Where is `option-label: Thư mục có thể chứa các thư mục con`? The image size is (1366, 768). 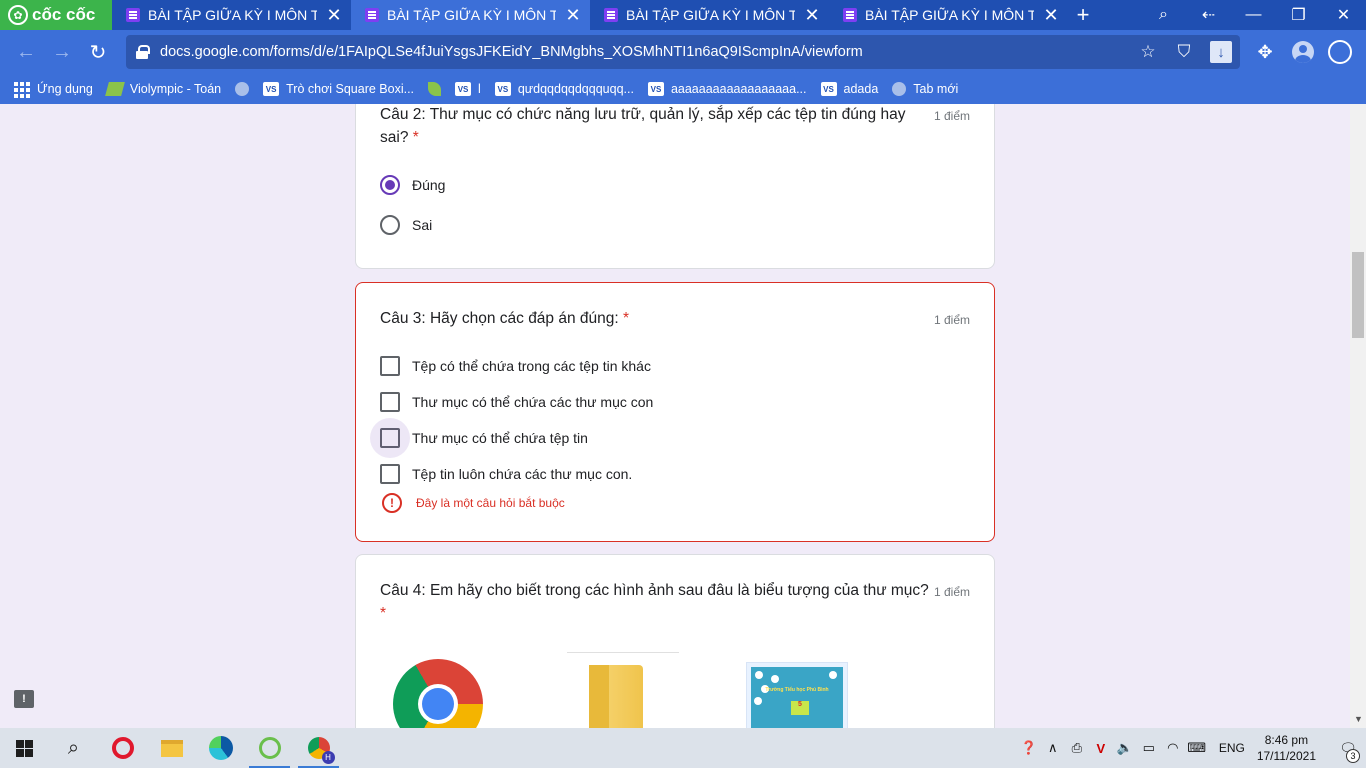 option-label: Thư mục có thể chứa các thư mục con is located at coordinates (533, 402).